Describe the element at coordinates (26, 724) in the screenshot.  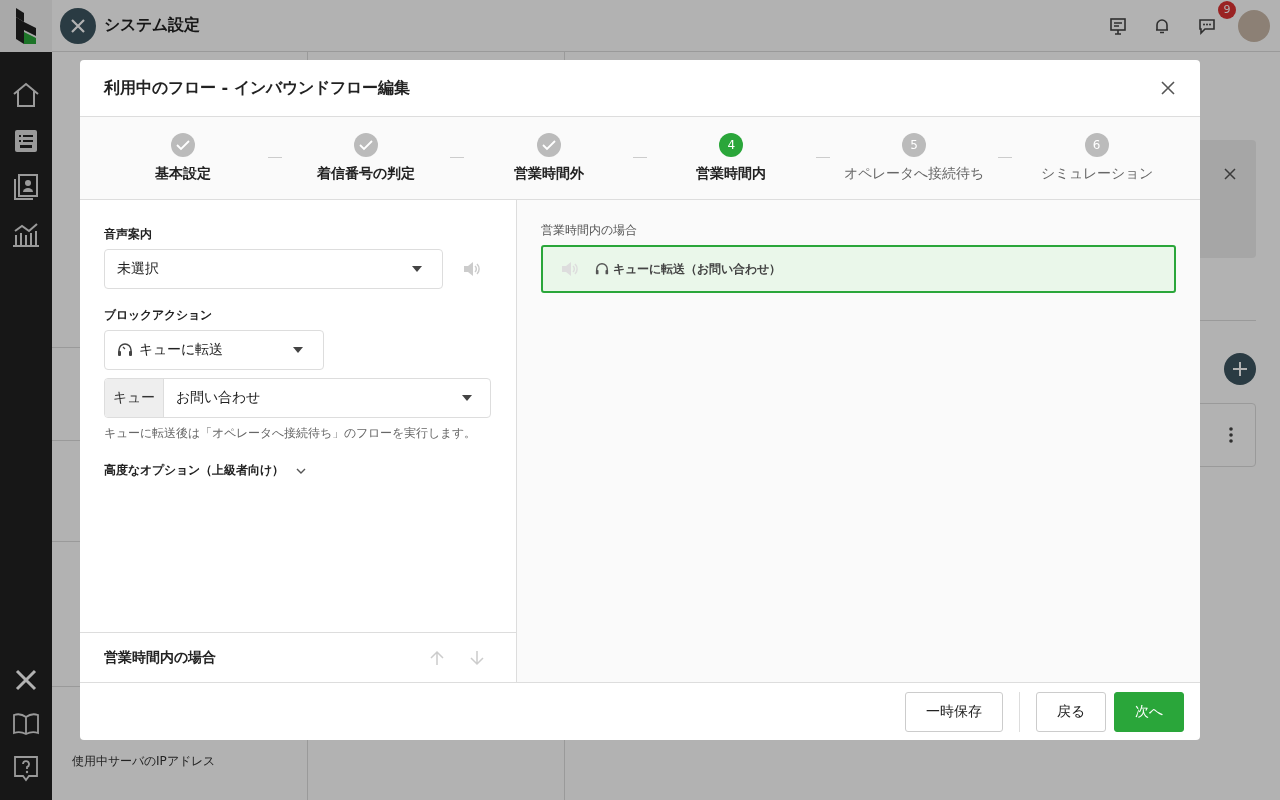
I see `book-icon` at that location.